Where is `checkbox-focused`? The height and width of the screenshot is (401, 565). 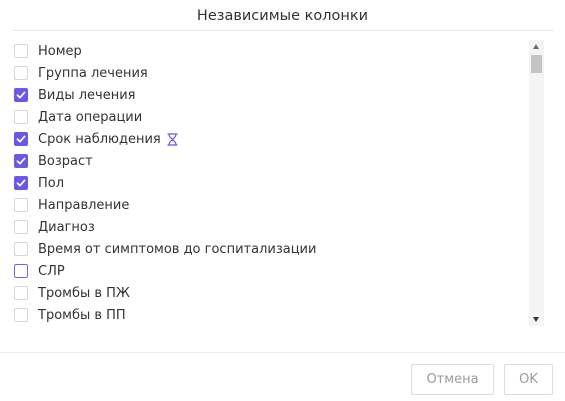
checkbox-focused is located at coordinates (21, 271).